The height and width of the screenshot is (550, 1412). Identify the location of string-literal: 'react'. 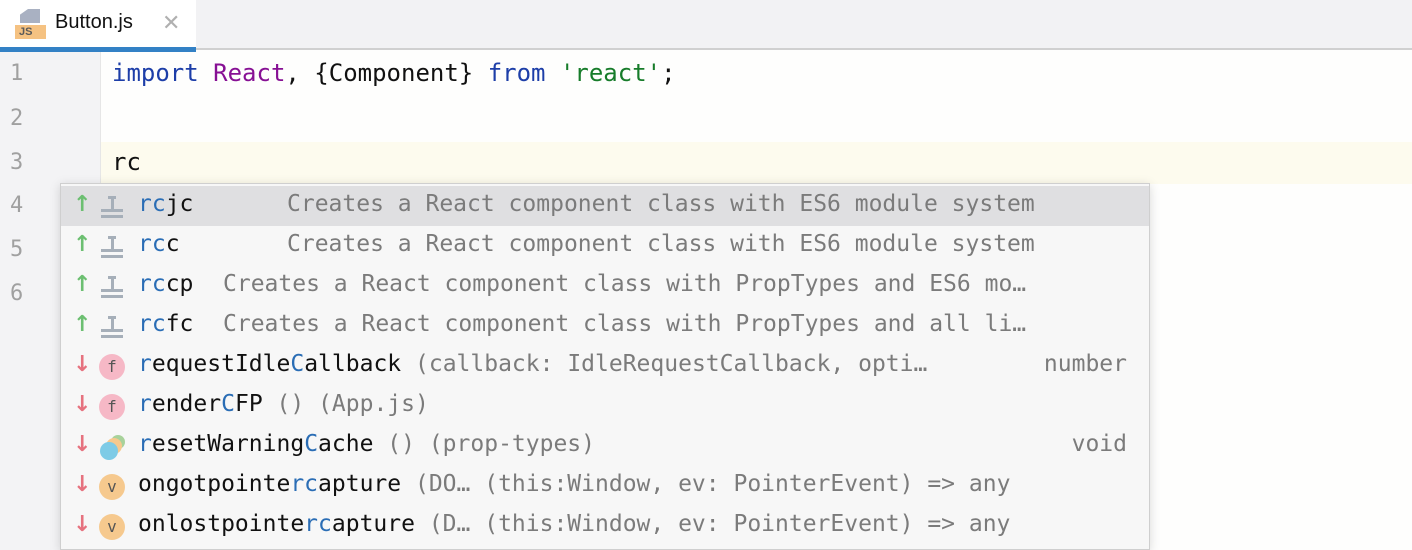
(610, 73).